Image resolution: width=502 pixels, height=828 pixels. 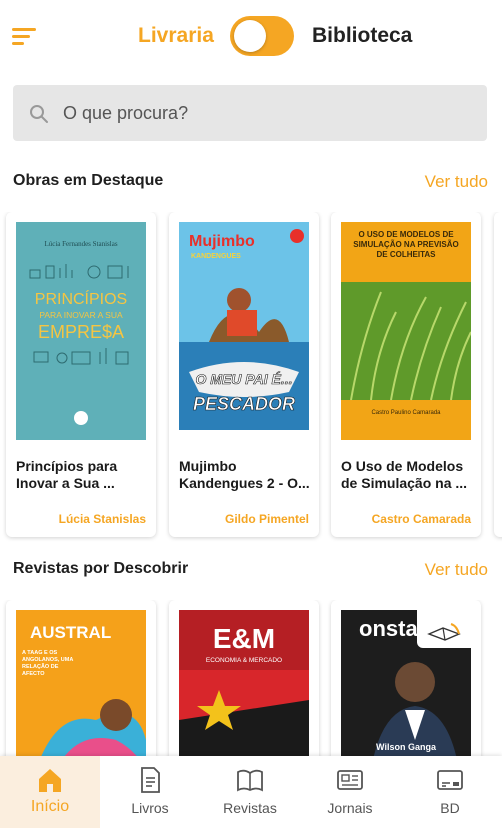 I want to click on nav-label: Jornais, so click(x=350, y=808).